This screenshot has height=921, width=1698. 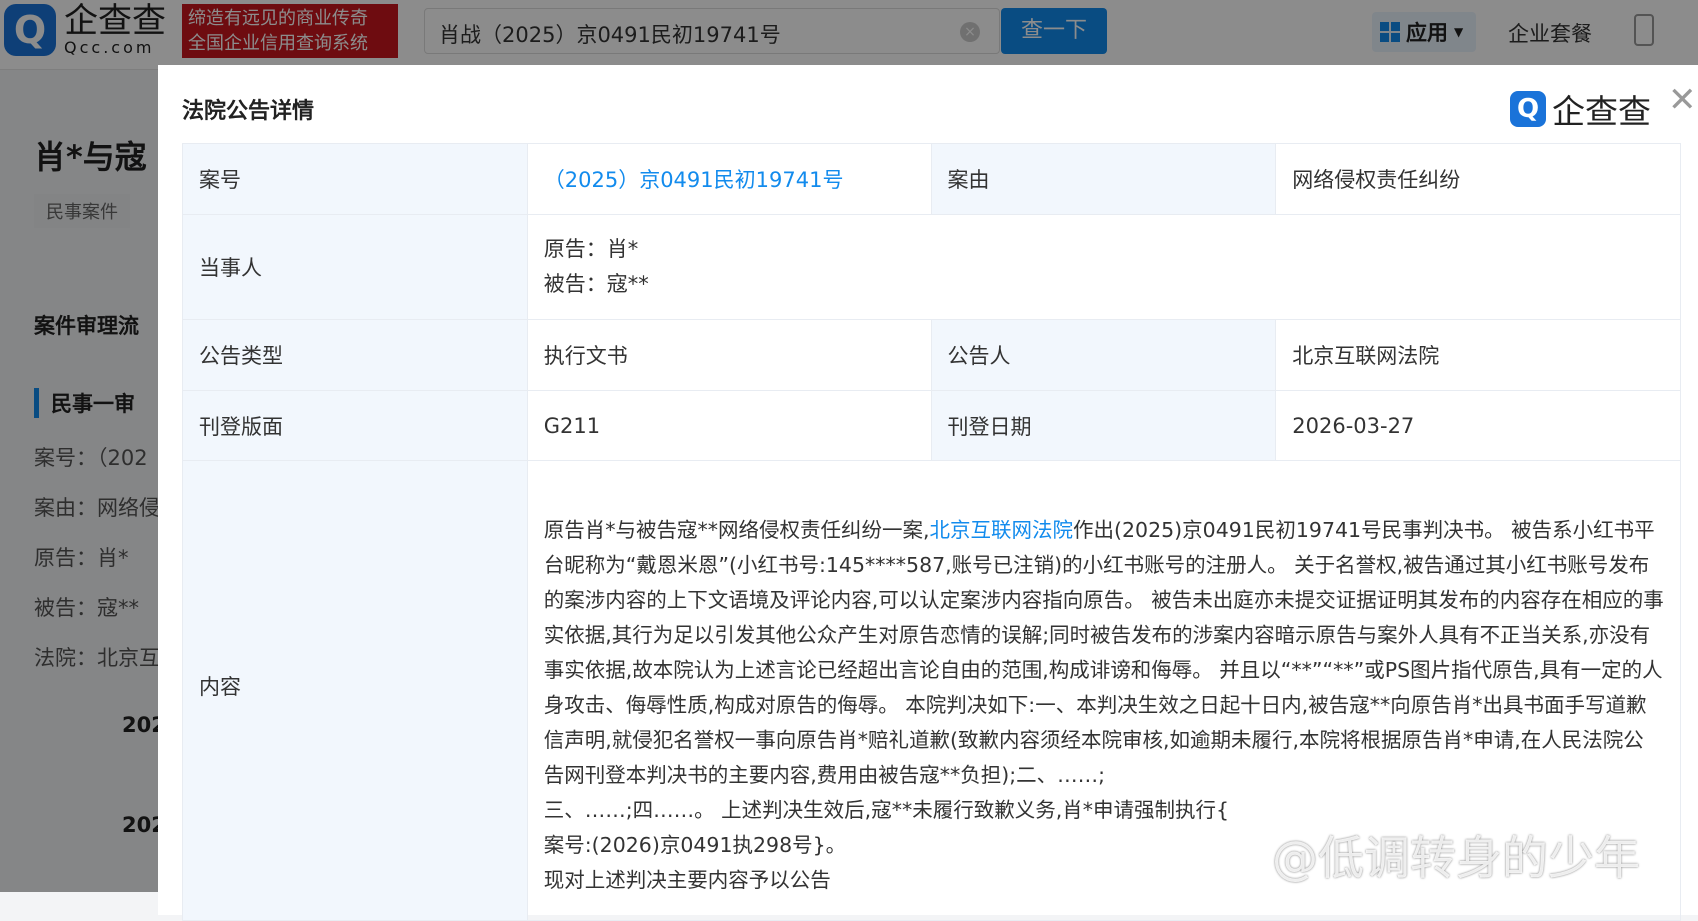 I want to click on content-text: 原告肖*与被告寇**网络侵权责任纠纷一案,, so click(x=736, y=530).